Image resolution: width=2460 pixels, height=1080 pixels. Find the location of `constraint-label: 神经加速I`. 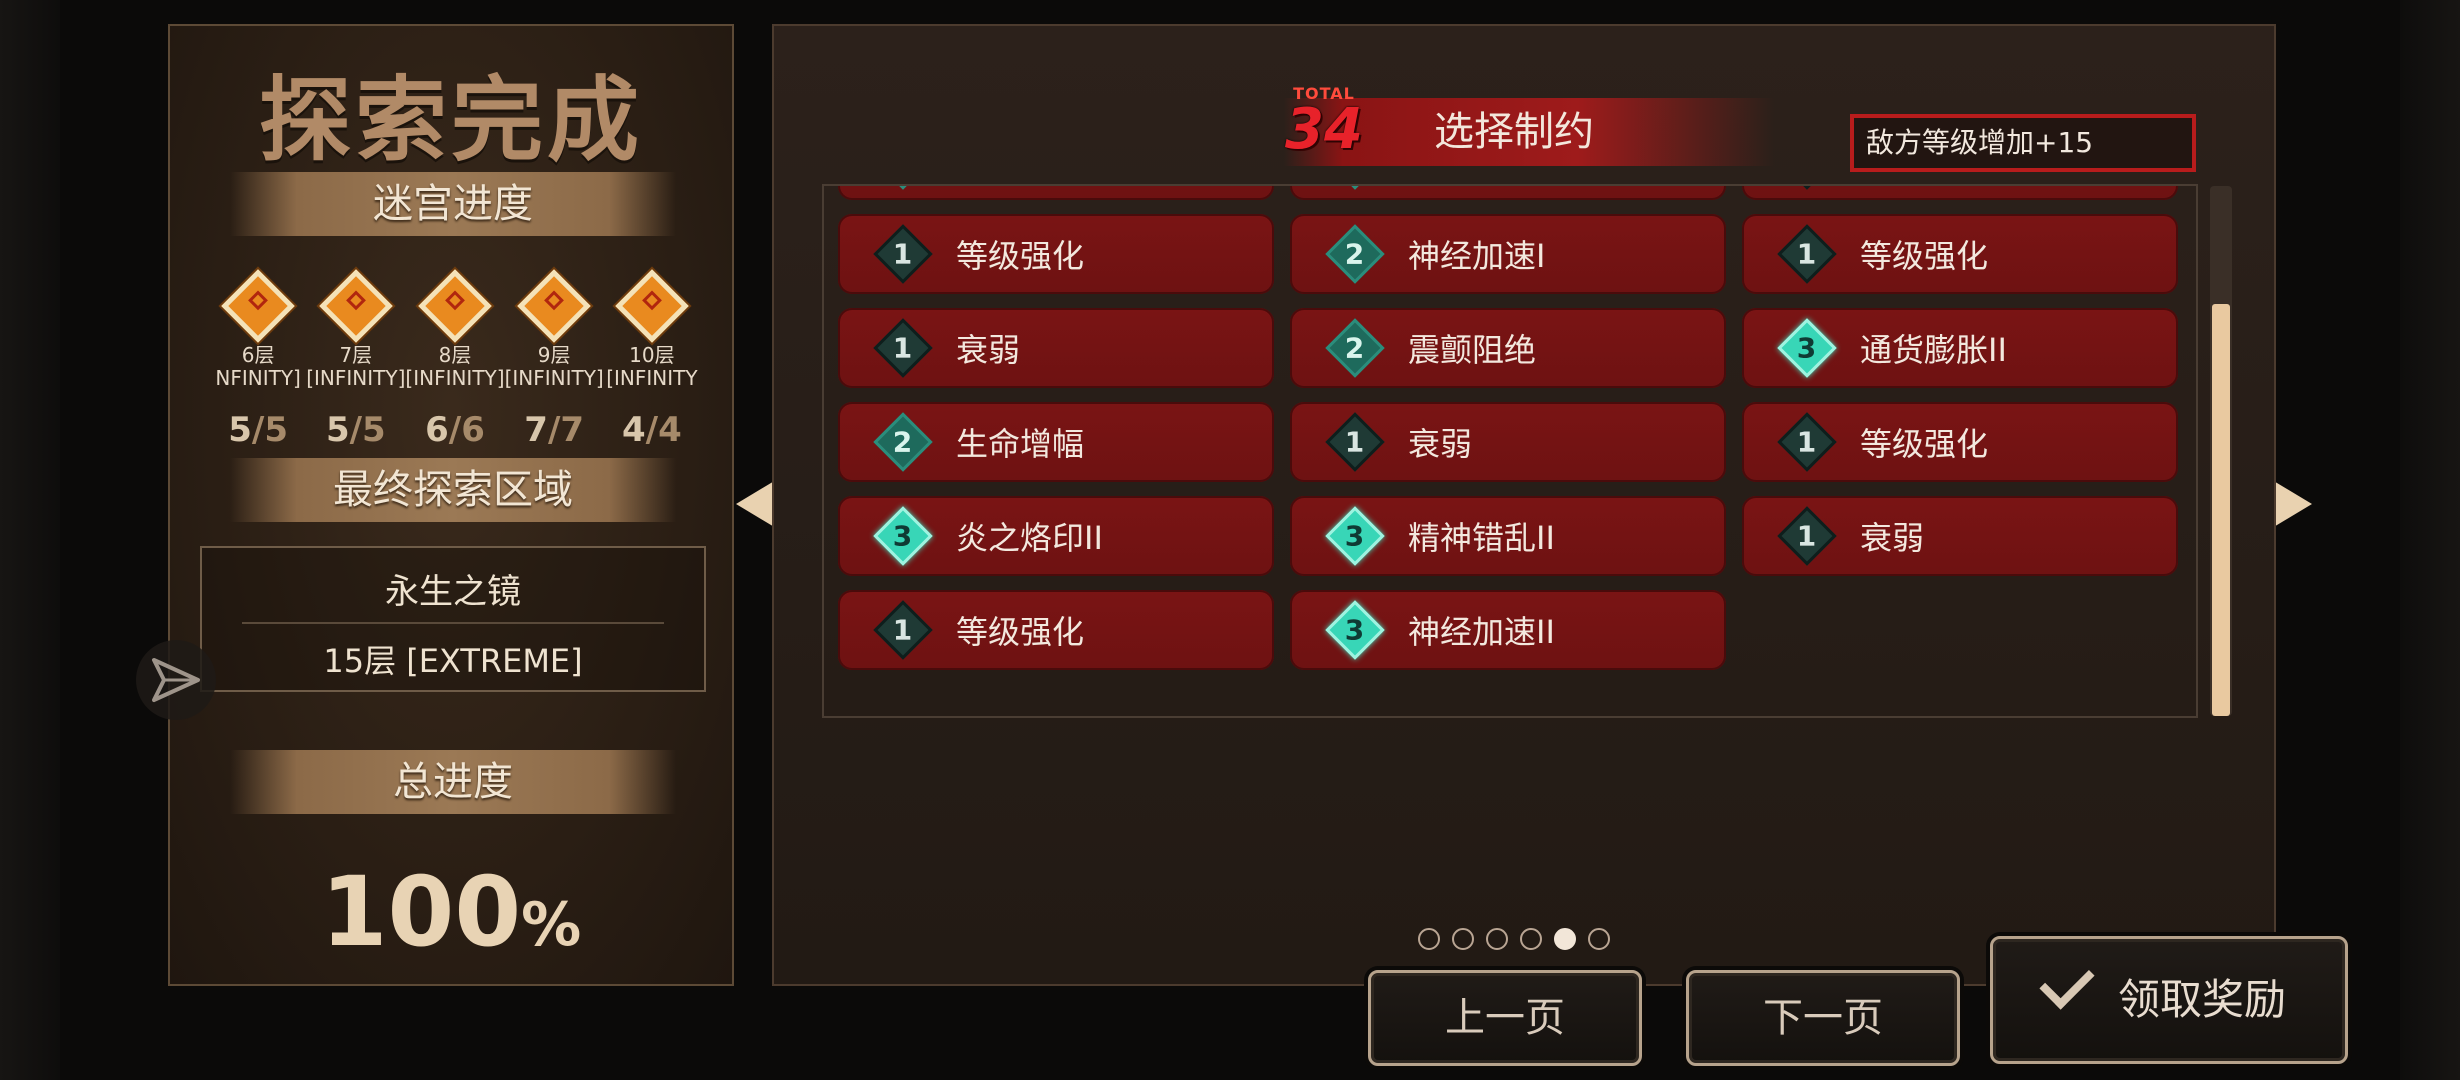

constraint-label: 神经加速I is located at coordinates (1477, 256).